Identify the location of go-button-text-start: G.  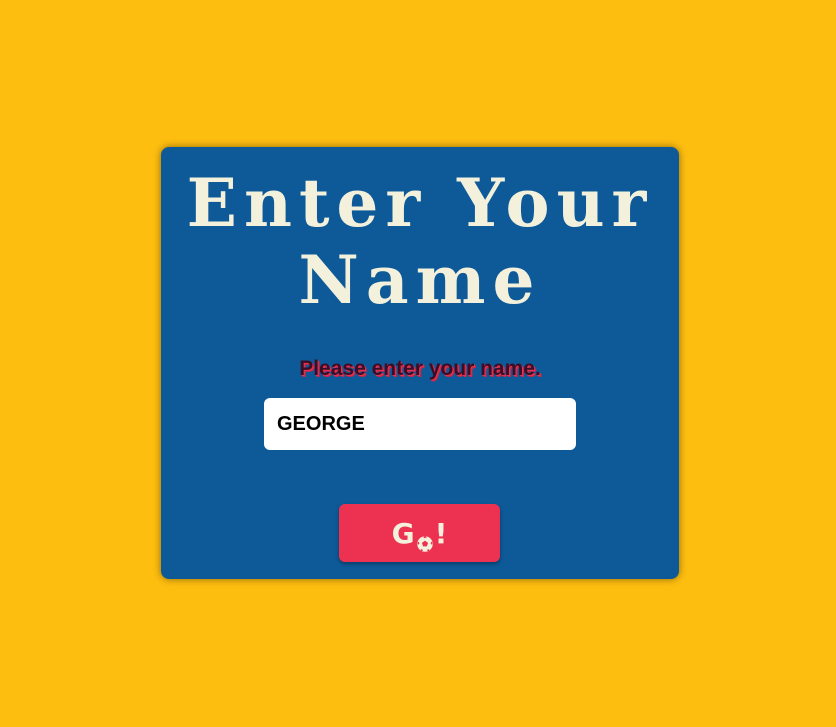
(403, 533).